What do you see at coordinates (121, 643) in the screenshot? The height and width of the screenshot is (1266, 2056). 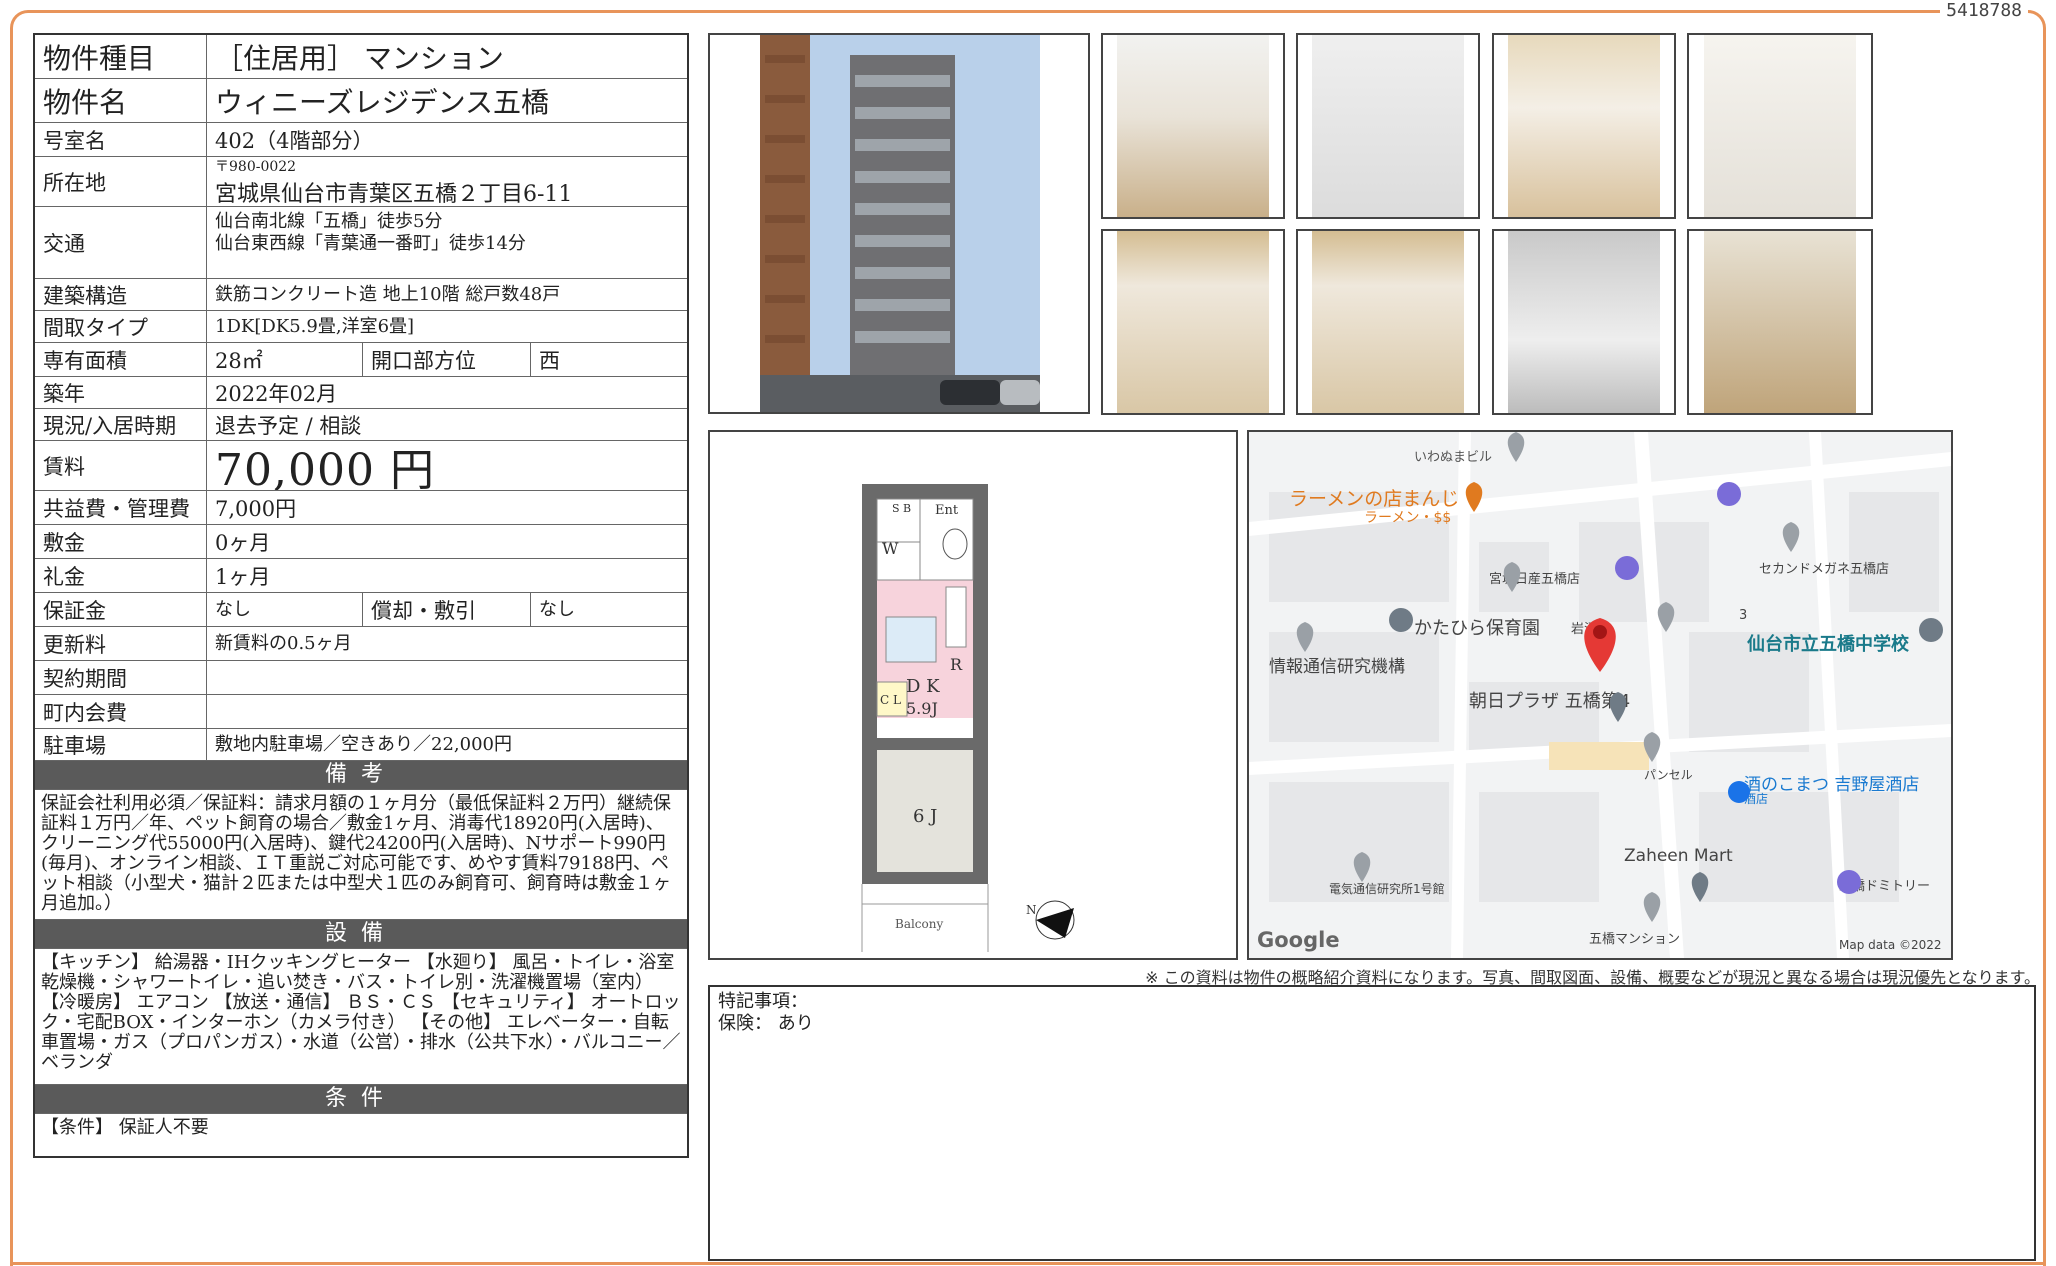 I see `renewal-label: 更新料` at bounding box center [121, 643].